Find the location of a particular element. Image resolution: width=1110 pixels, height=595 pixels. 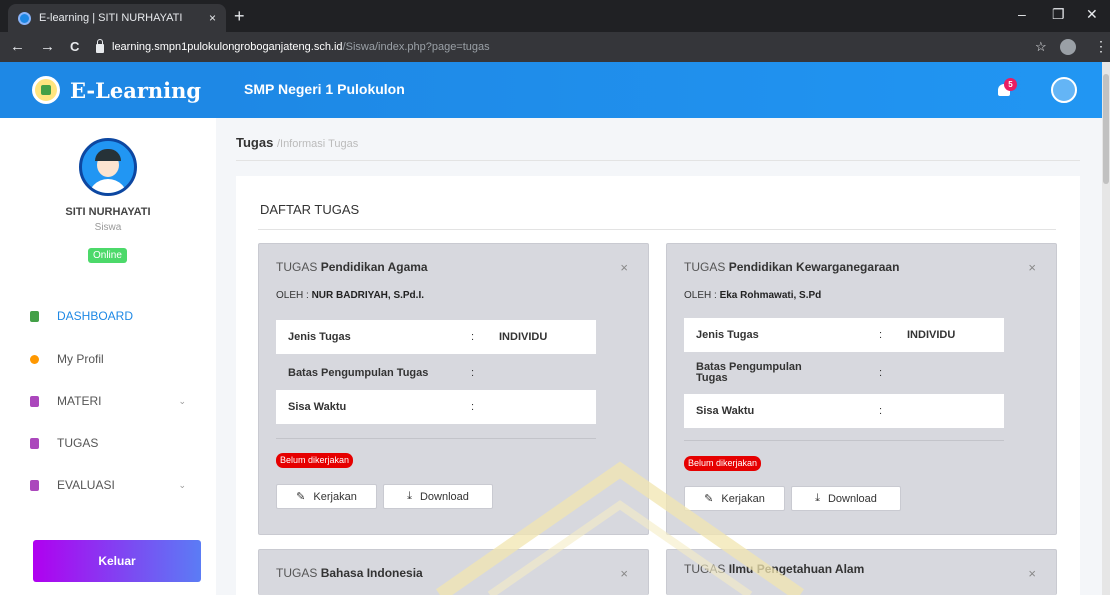

lock-icon is located at coordinates (100, 45).